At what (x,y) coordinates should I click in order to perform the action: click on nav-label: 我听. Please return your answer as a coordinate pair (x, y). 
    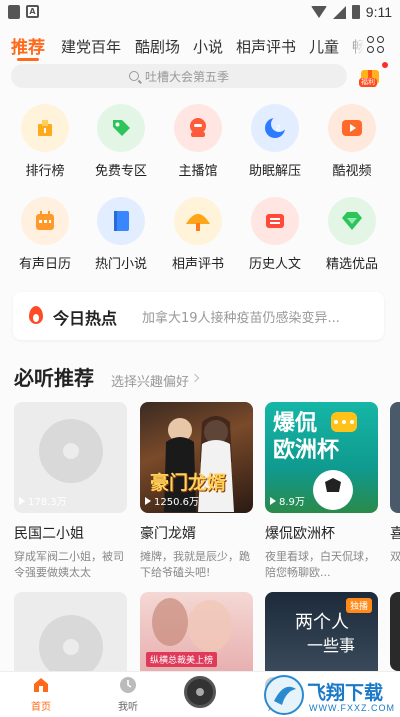
    Looking at the image, I should click on (128, 707).